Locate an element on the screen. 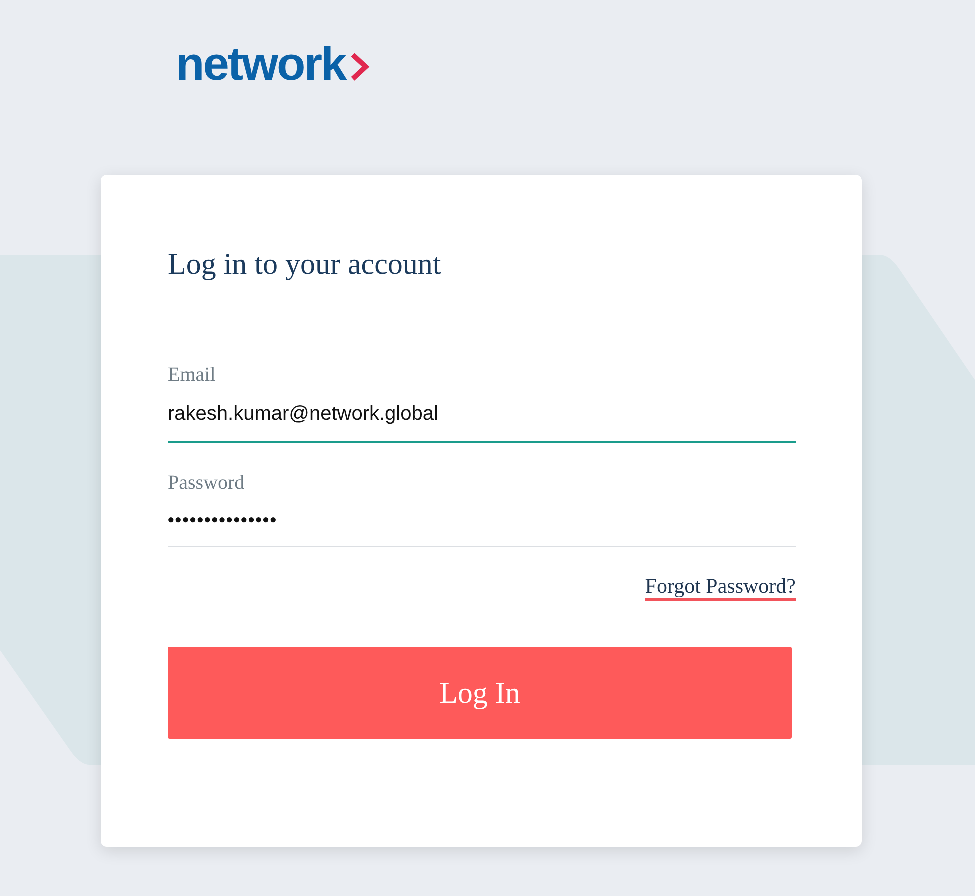 This screenshot has height=896, width=975. logo-text: network is located at coordinates (261, 63).